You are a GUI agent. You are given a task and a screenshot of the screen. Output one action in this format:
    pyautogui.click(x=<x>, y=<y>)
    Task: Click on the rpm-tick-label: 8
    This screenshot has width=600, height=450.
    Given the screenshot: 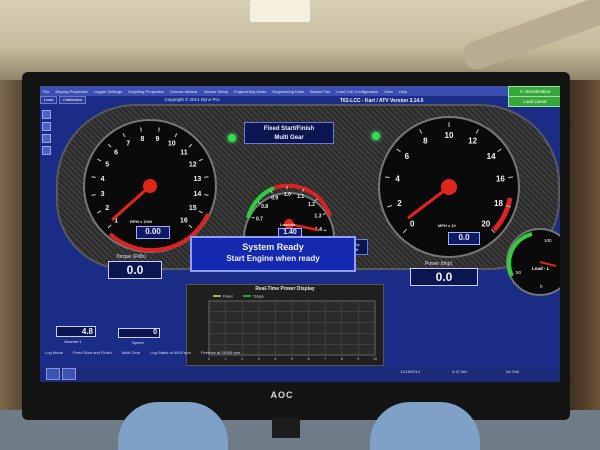 What is the action you would take?
    pyautogui.click(x=143, y=139)
    